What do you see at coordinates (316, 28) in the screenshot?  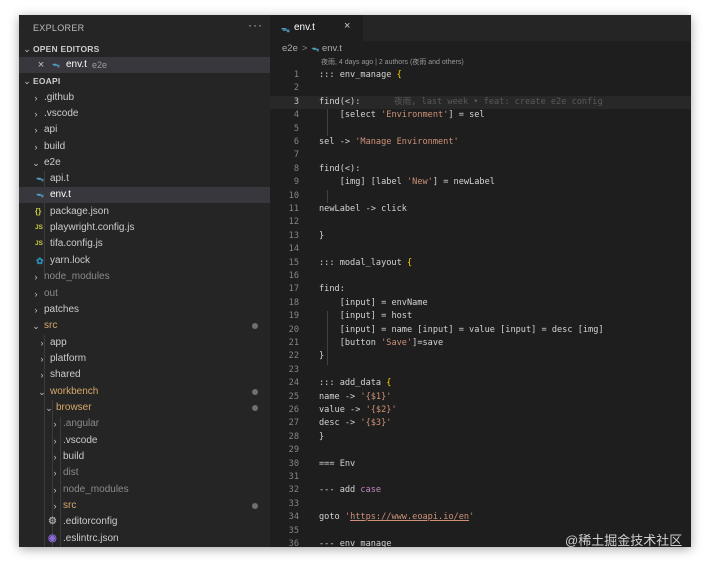 I see `tab-env-t: ᯓ env.t ×` at bounding box center [316, 28].